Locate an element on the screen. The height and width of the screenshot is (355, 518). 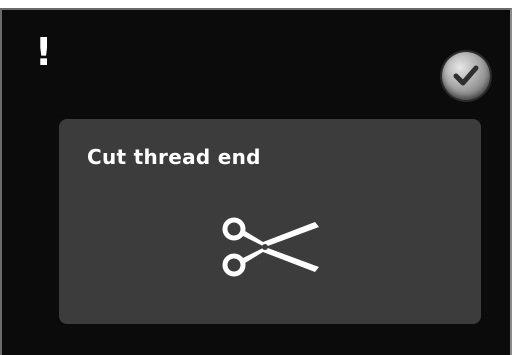
message-text: Cut thread end is located at coordinates (174, 157).